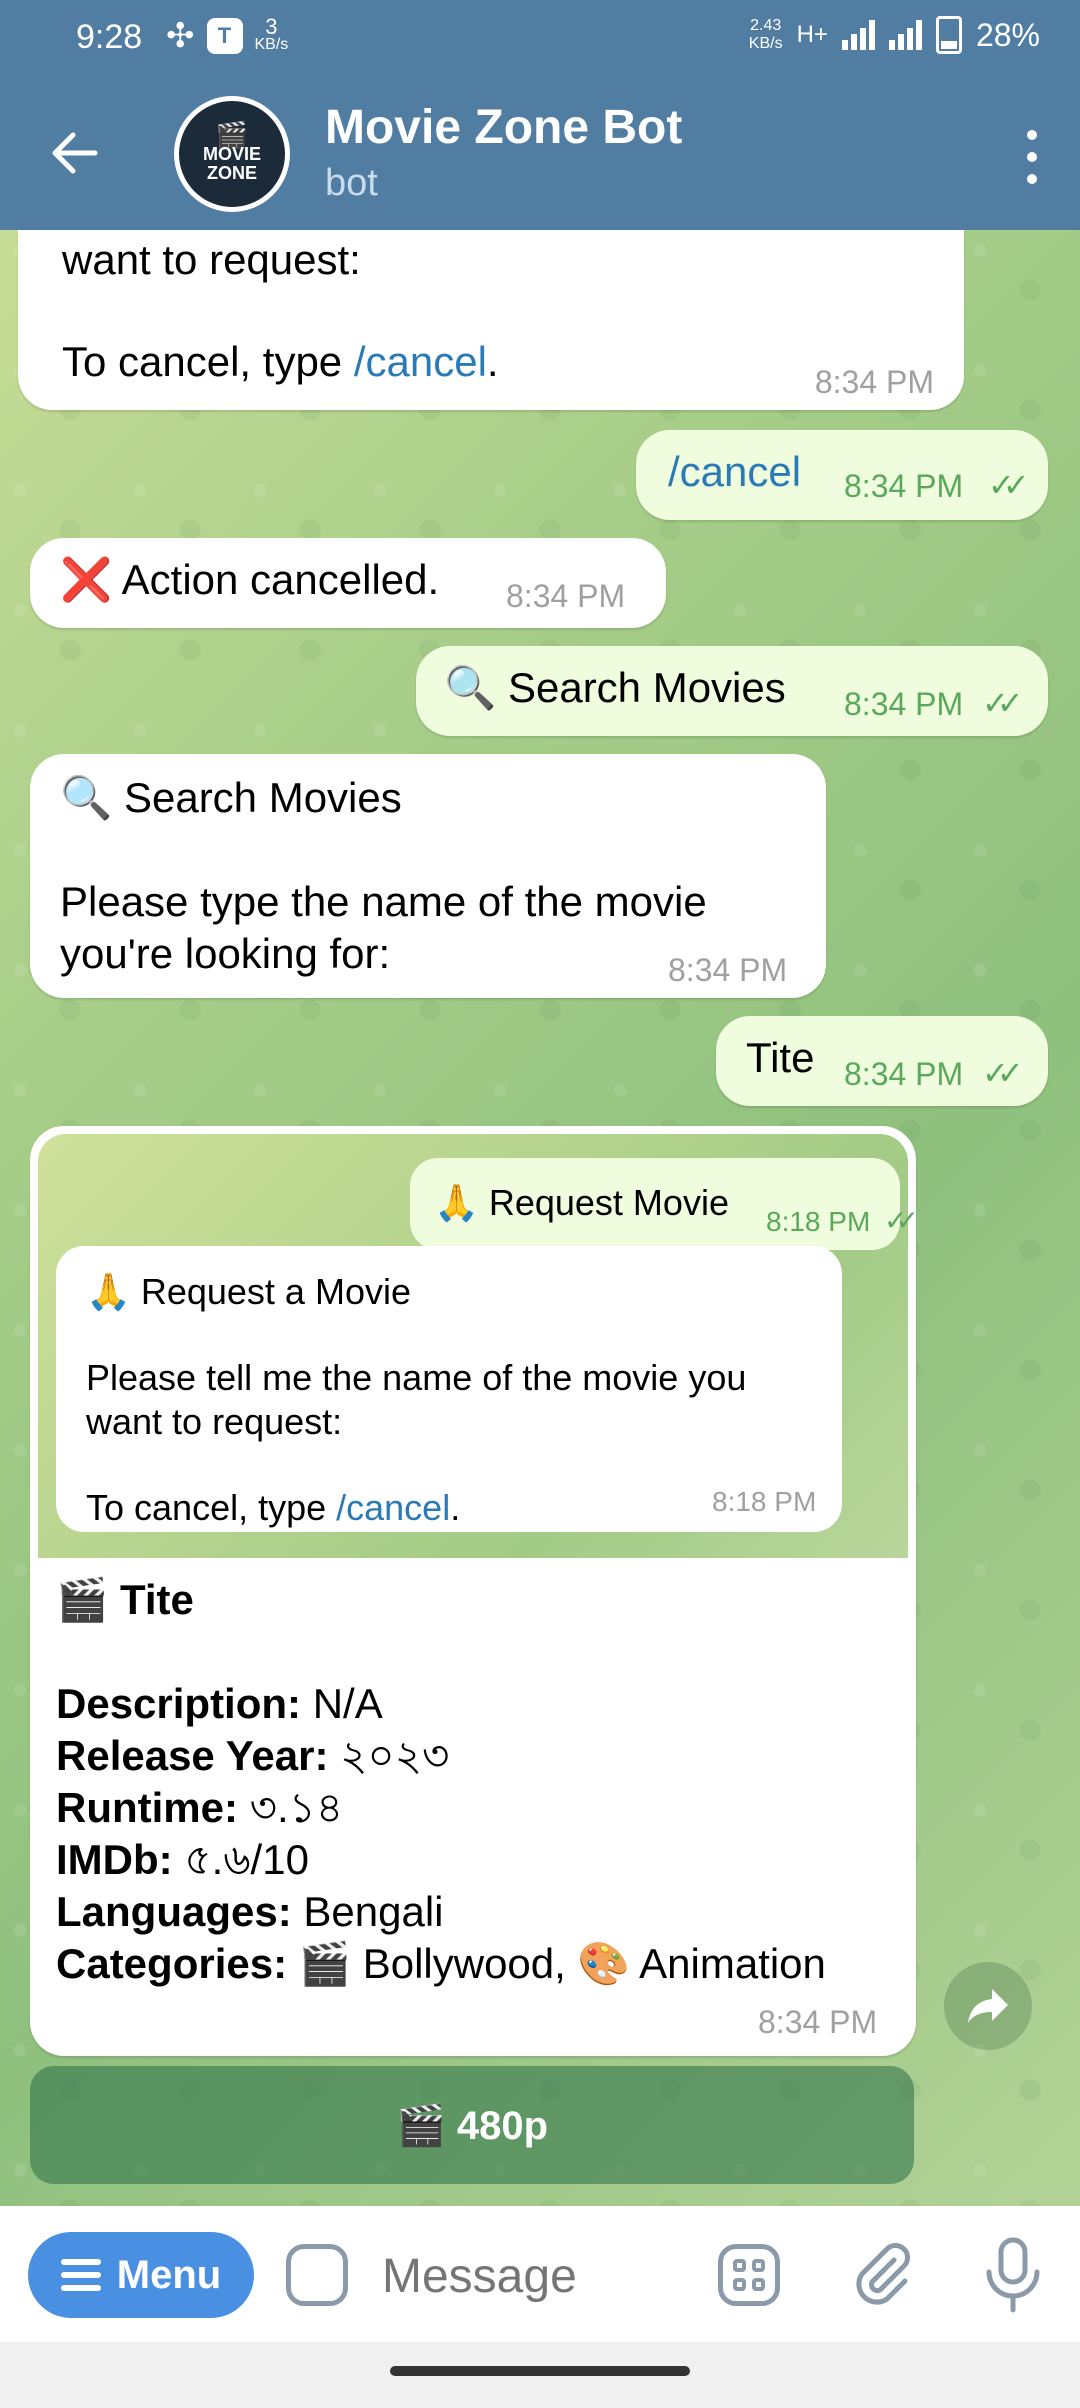 Image resolution: width=1080 pixels, height=2408 pixels. What do you see at coordinates (812, 34) in the screenshot?
I see `network-type: H+` at bounding box center [812, 34].